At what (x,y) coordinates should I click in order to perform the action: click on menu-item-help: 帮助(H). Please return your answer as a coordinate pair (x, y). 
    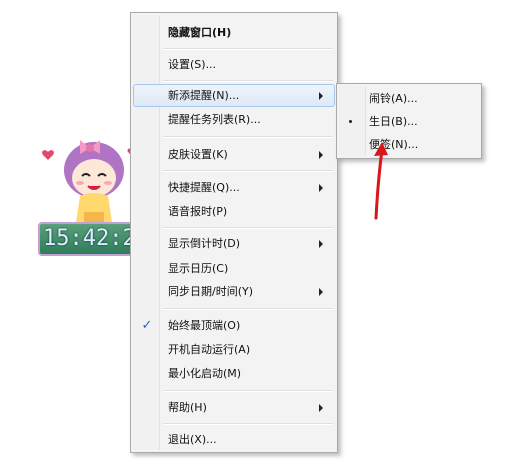
    Looking at the image, I should click on (234, 407).